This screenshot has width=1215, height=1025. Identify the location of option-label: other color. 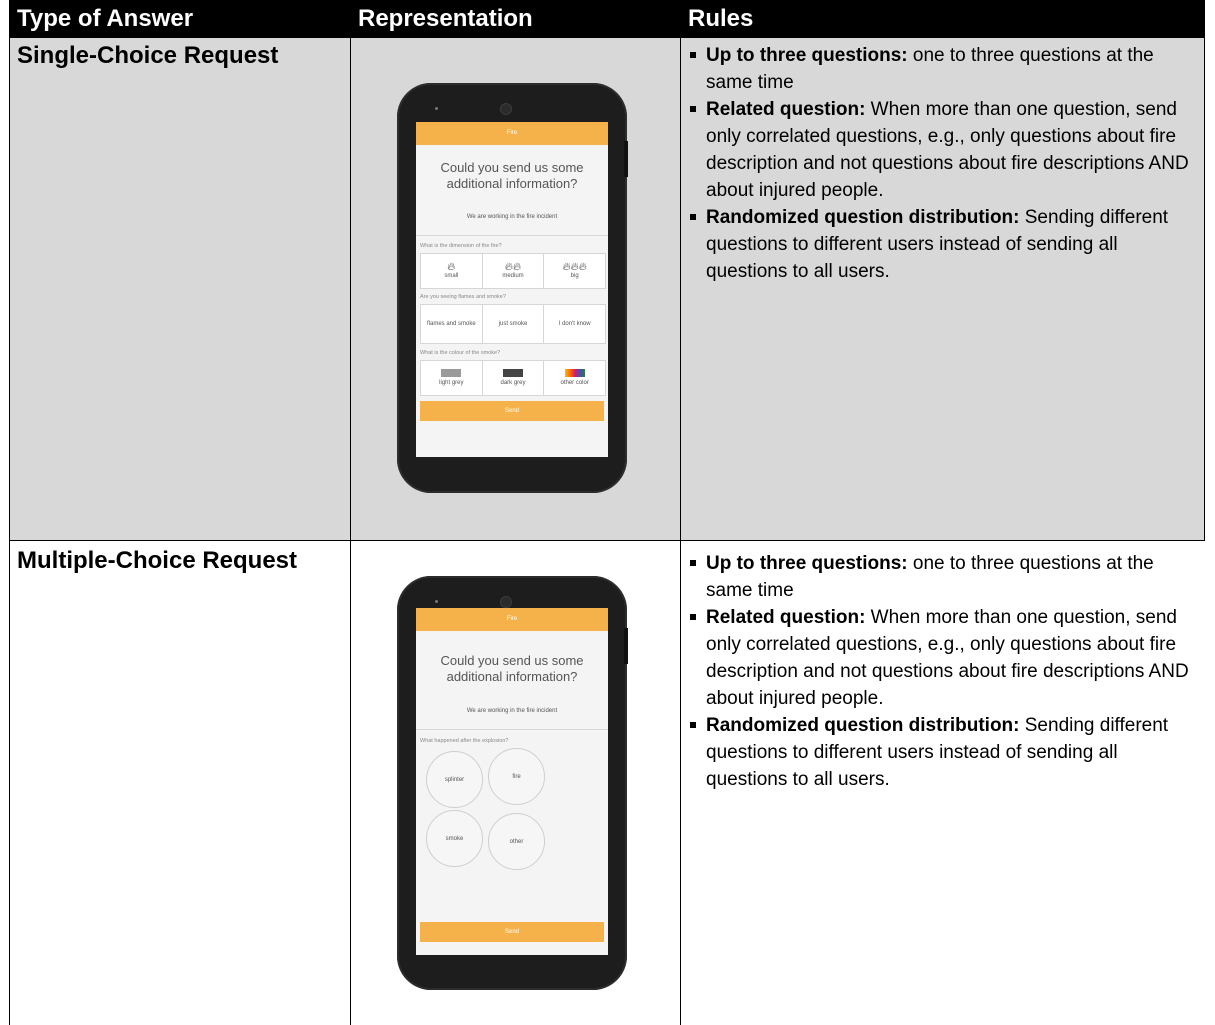
(574, 383).